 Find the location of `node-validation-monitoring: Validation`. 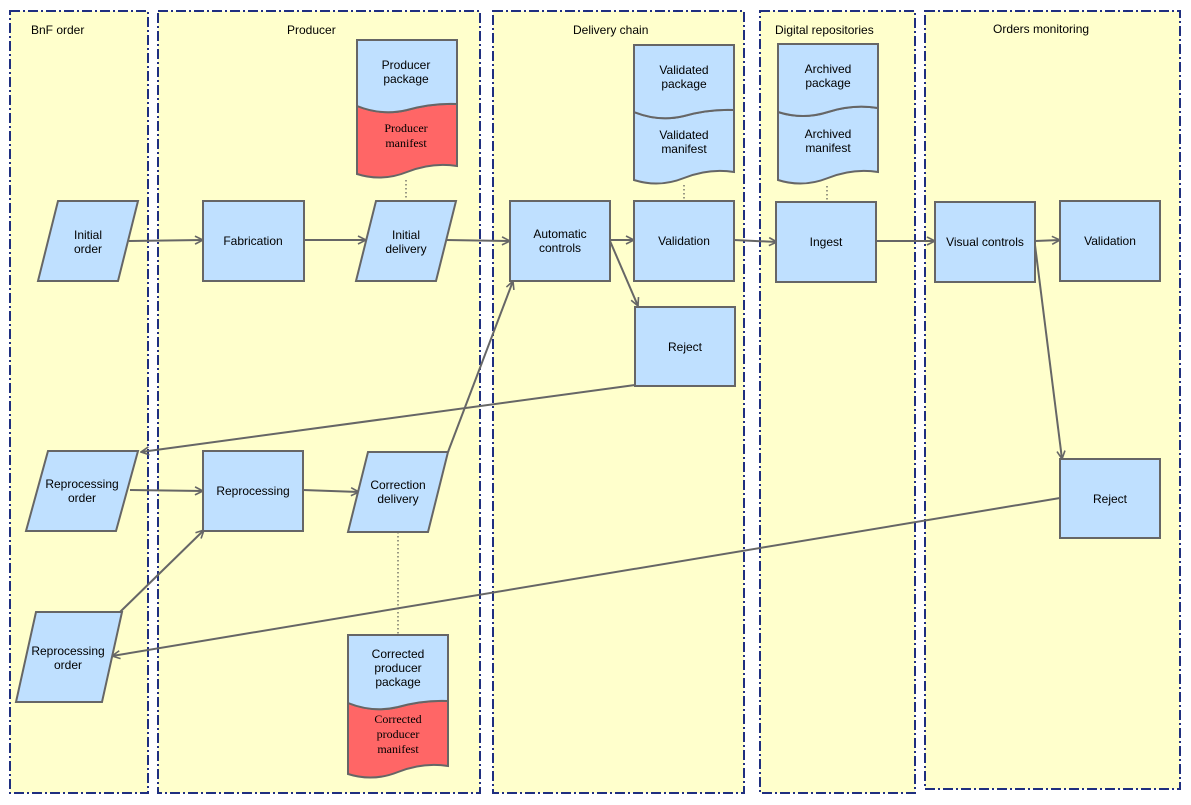

node-validation-monitoring: Validation is located at coordinates (1110, 241).